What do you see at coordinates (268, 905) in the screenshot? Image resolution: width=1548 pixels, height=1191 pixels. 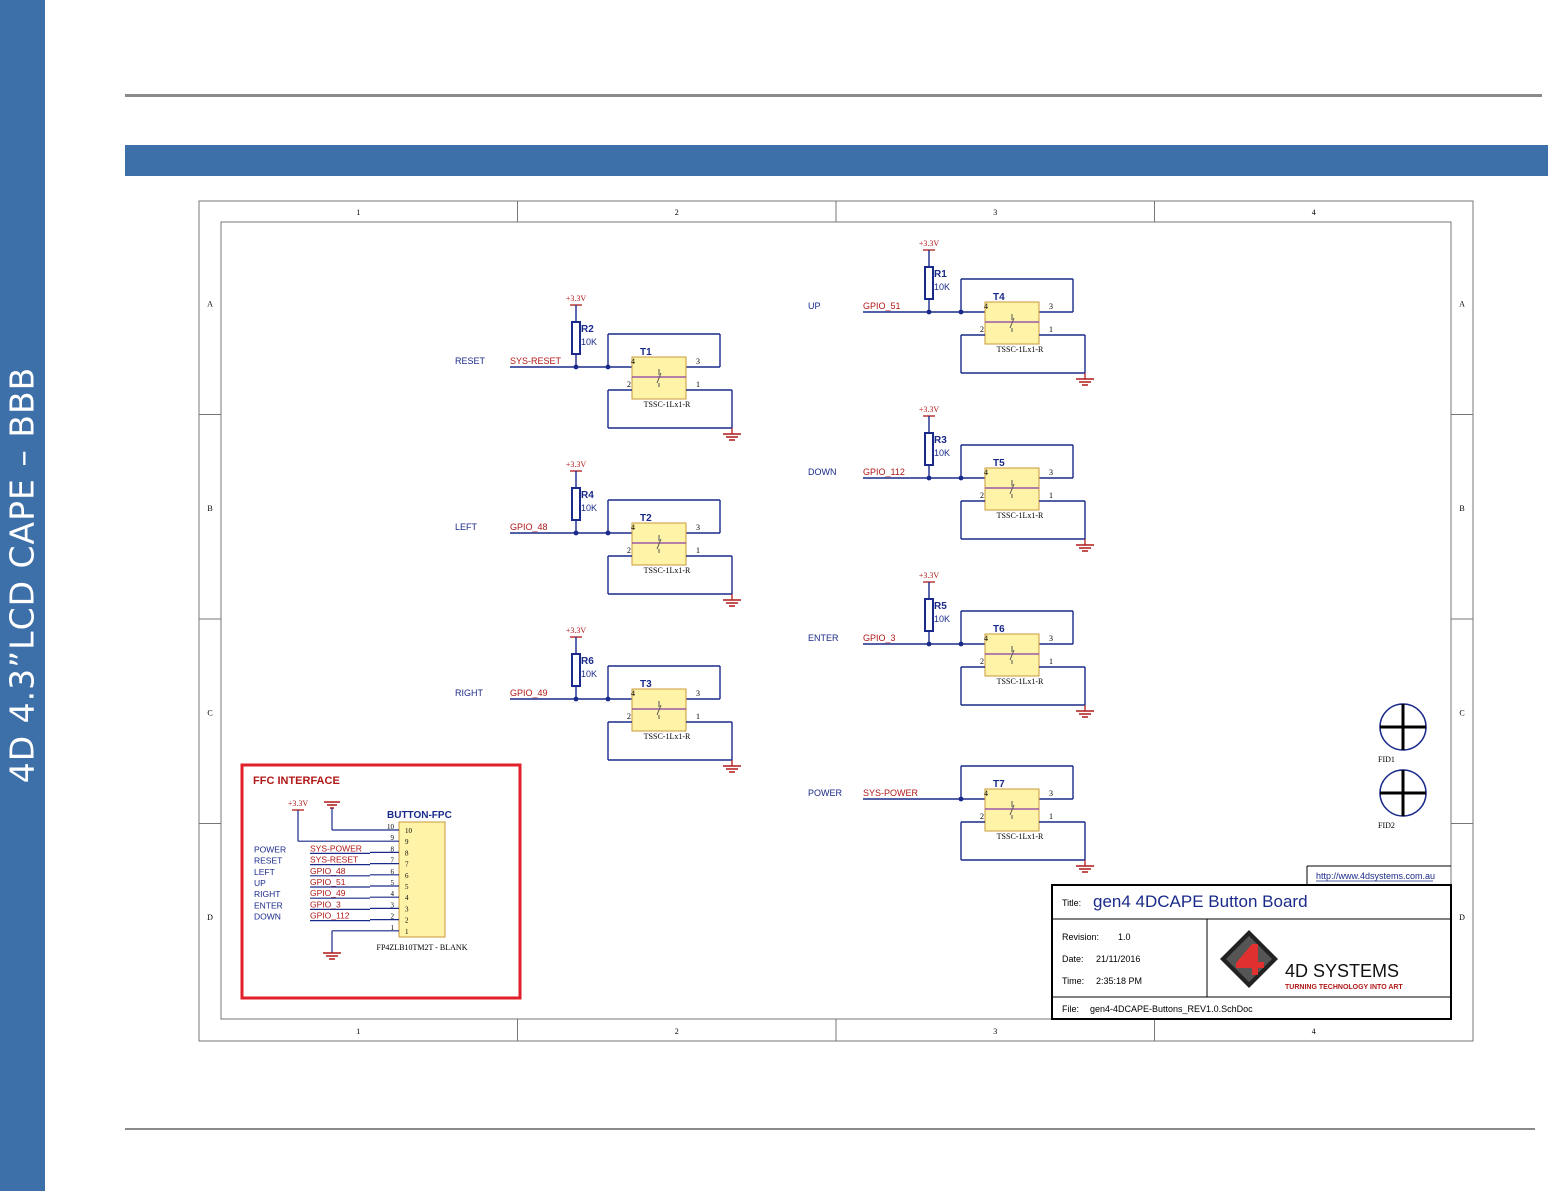 I see `ffc-signal-label: ENTER` at bounding box center [268, 905].